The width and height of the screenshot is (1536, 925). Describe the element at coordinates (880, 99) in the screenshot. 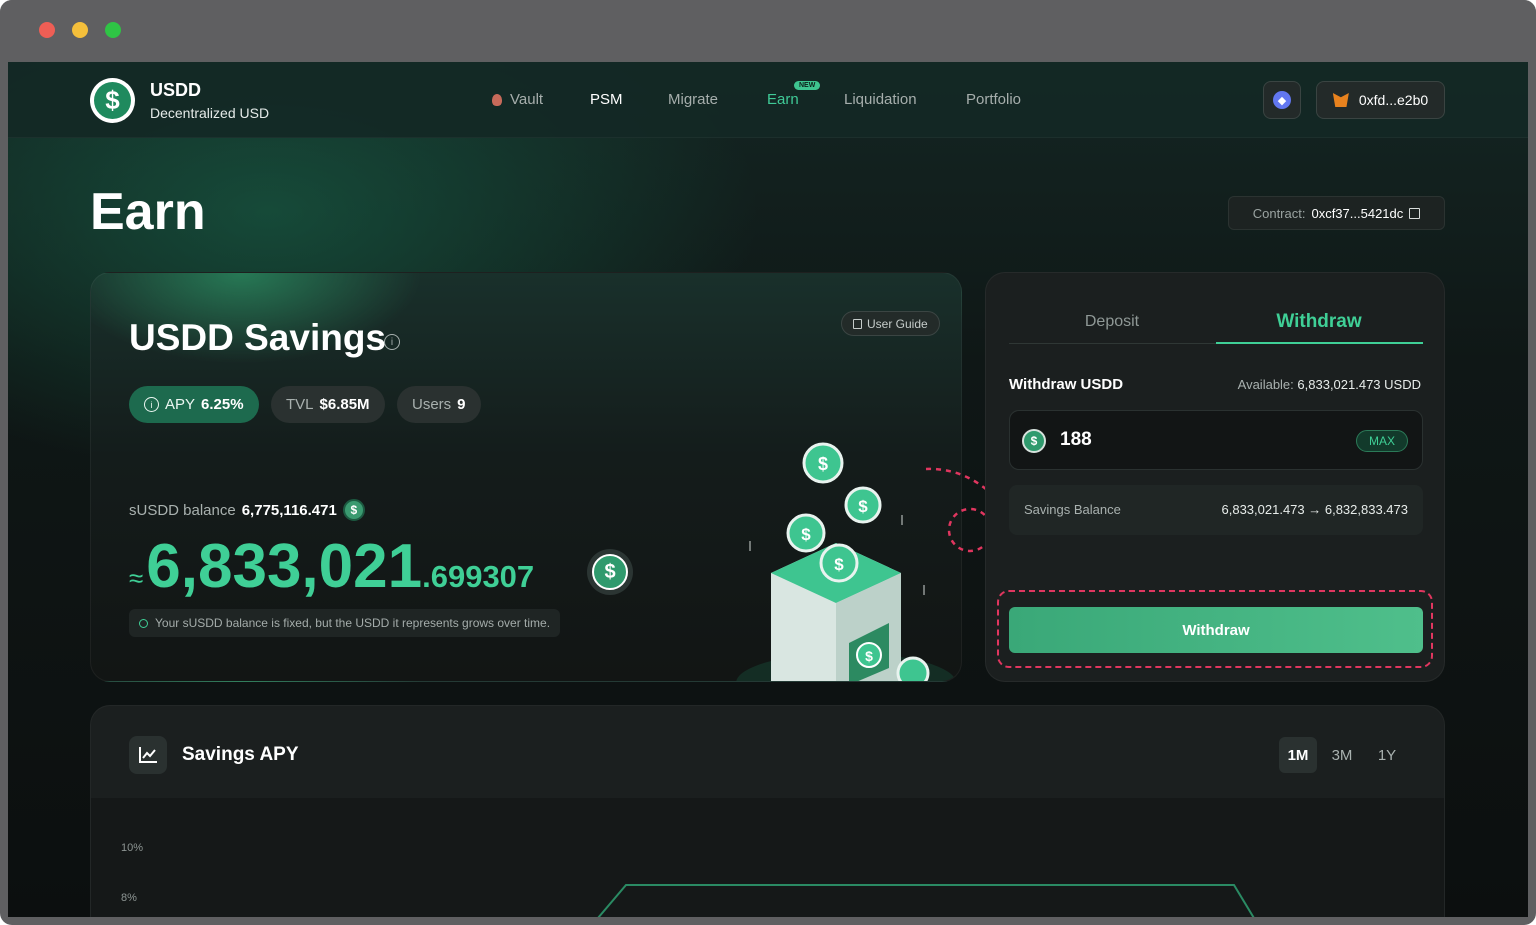

I see `nav-liquidation: Liquidation` at that location.